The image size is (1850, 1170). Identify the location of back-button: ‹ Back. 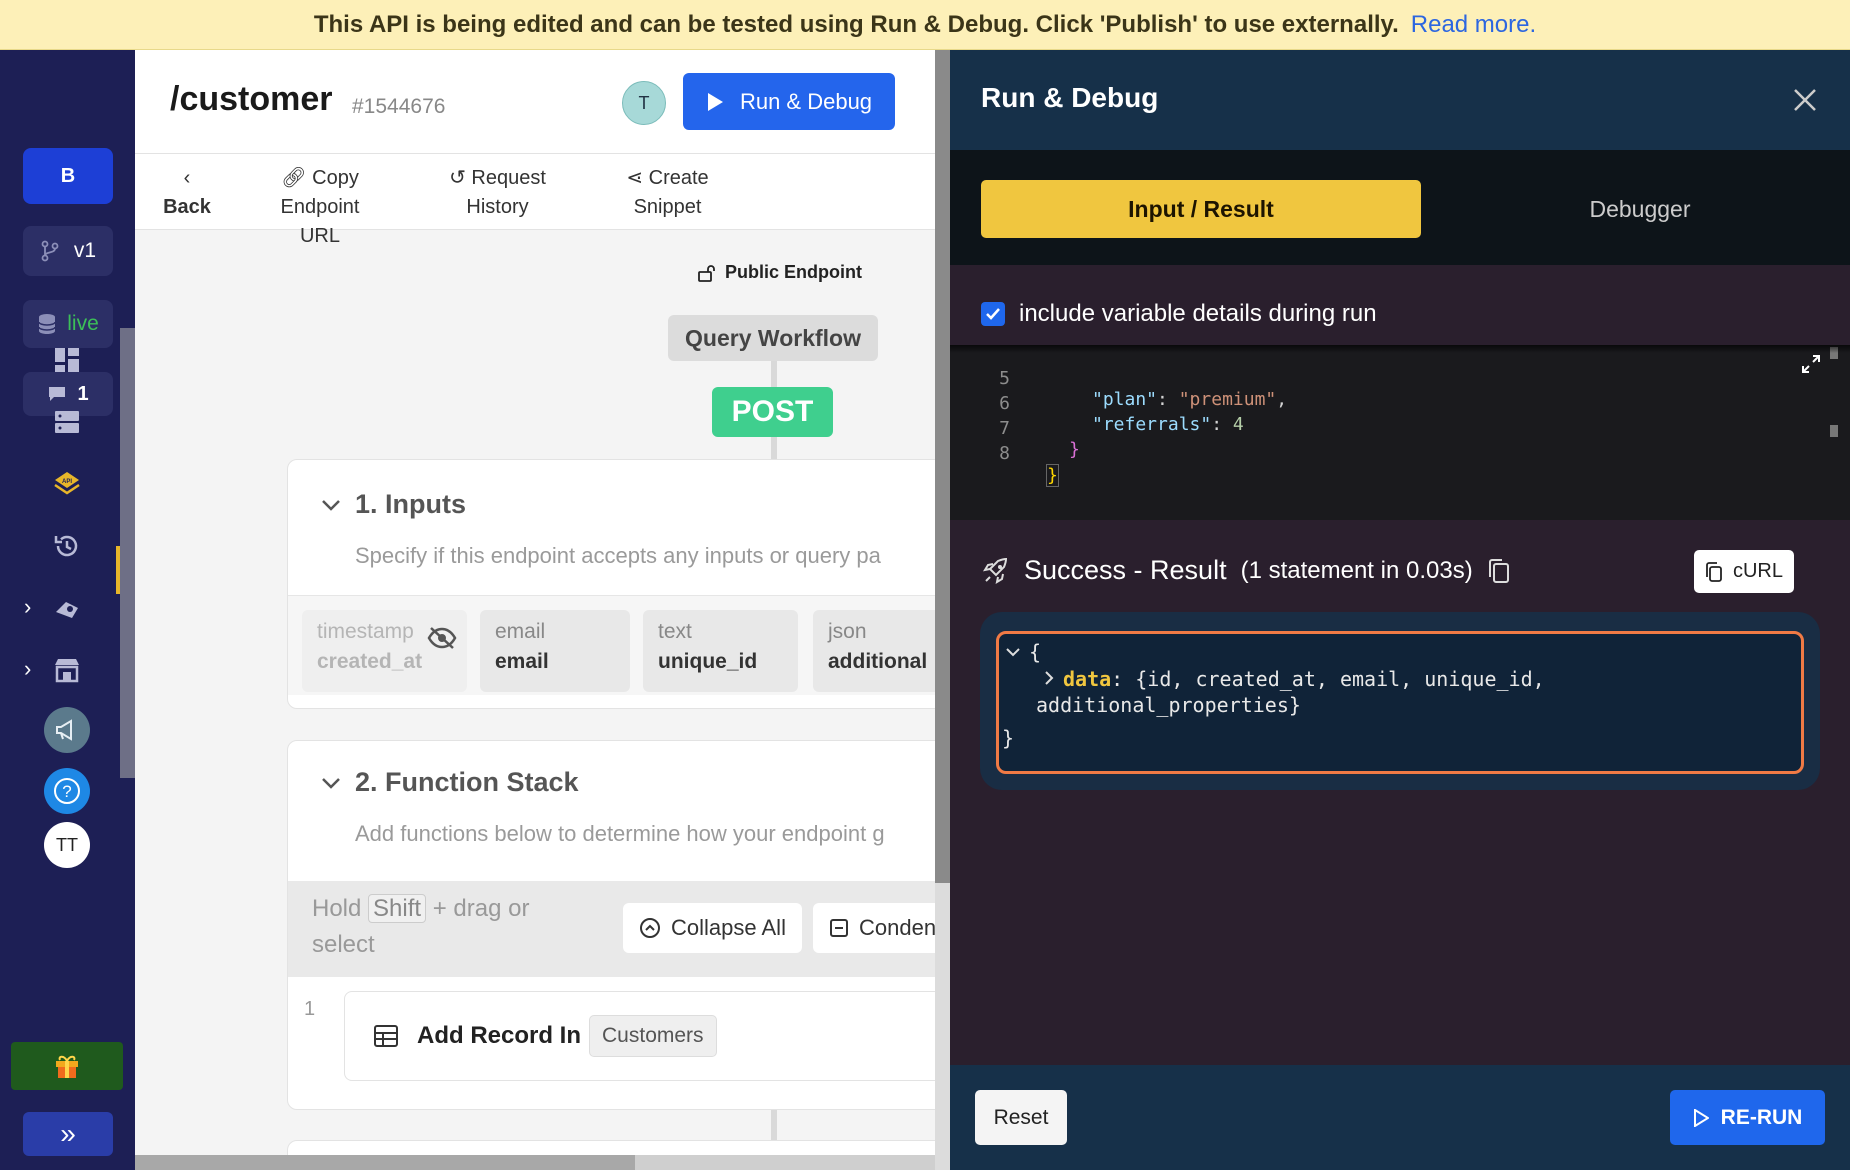
(187, 193).